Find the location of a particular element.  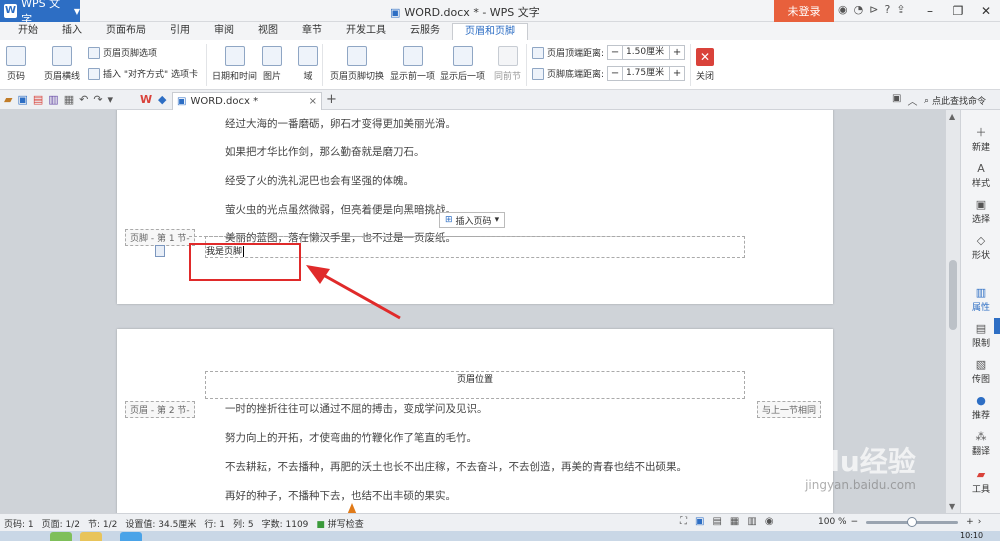

print-icon: ▥ is located at coordinates (53, 99).